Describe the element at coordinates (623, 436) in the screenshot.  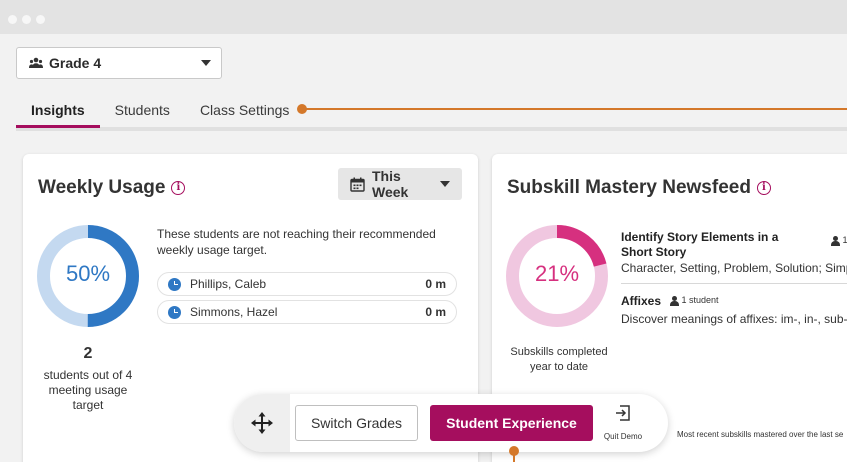
I see `quit-demo-label: Quit Demo` at that location.